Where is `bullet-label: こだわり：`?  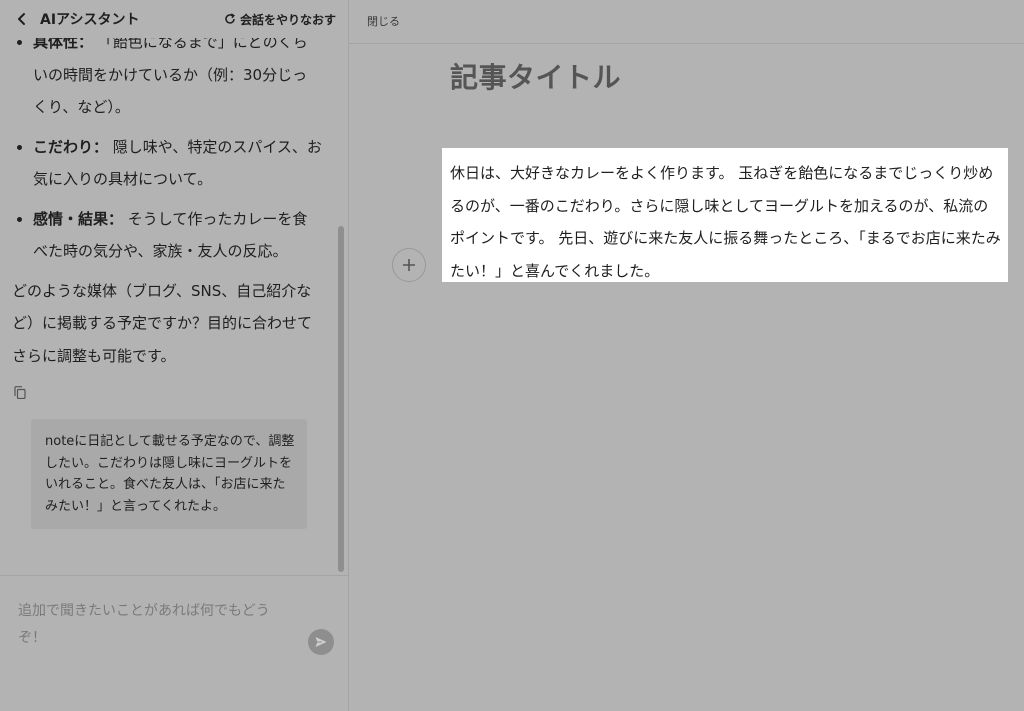 bullet-label: こだわり： is located at coordinates (71, 146).